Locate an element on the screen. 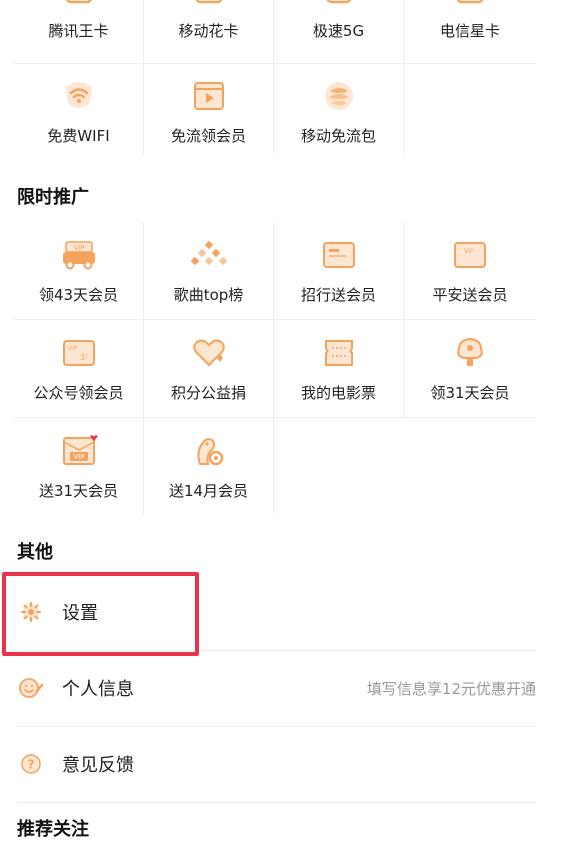  grid-item-tencent-card: 腾讯王卡 is located at coordinates (79, 31).